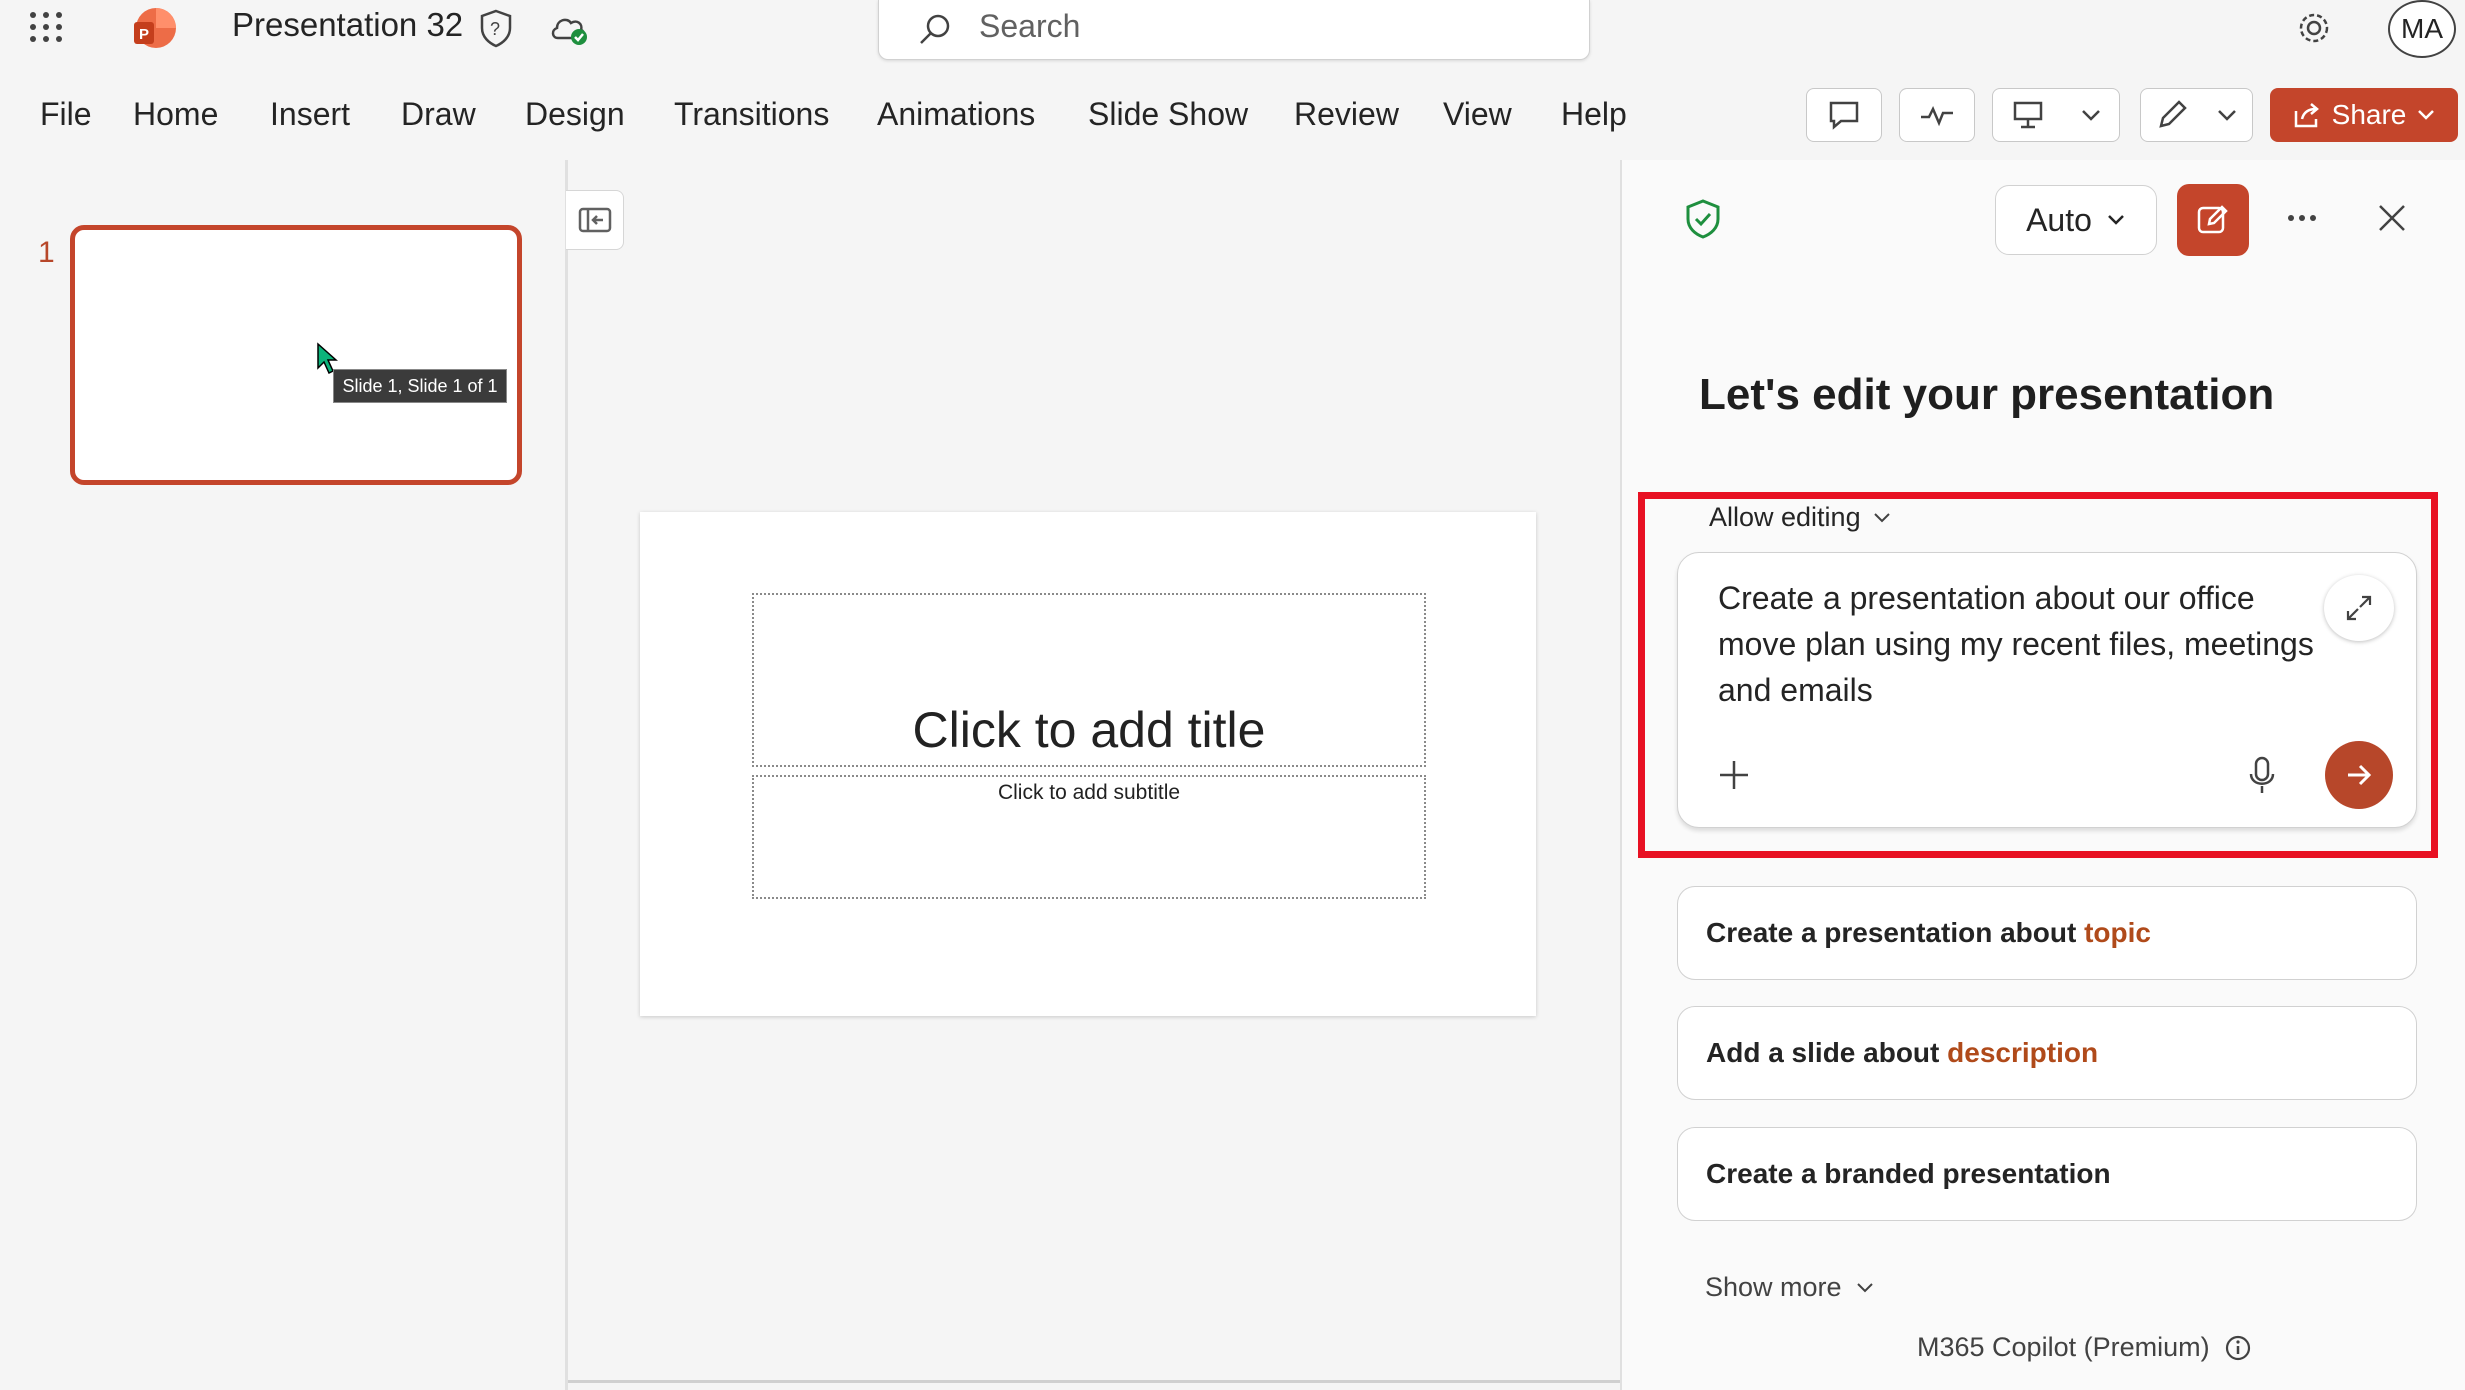  I want to click on more-options-icon, so click(2302, 220).